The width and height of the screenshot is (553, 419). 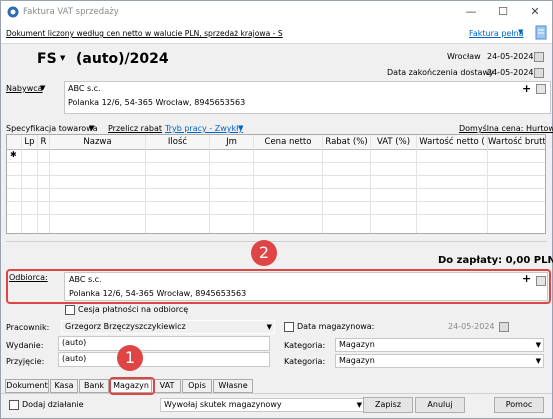 I want to click on column-header-lp: Lp, so click(x=30, y=142).